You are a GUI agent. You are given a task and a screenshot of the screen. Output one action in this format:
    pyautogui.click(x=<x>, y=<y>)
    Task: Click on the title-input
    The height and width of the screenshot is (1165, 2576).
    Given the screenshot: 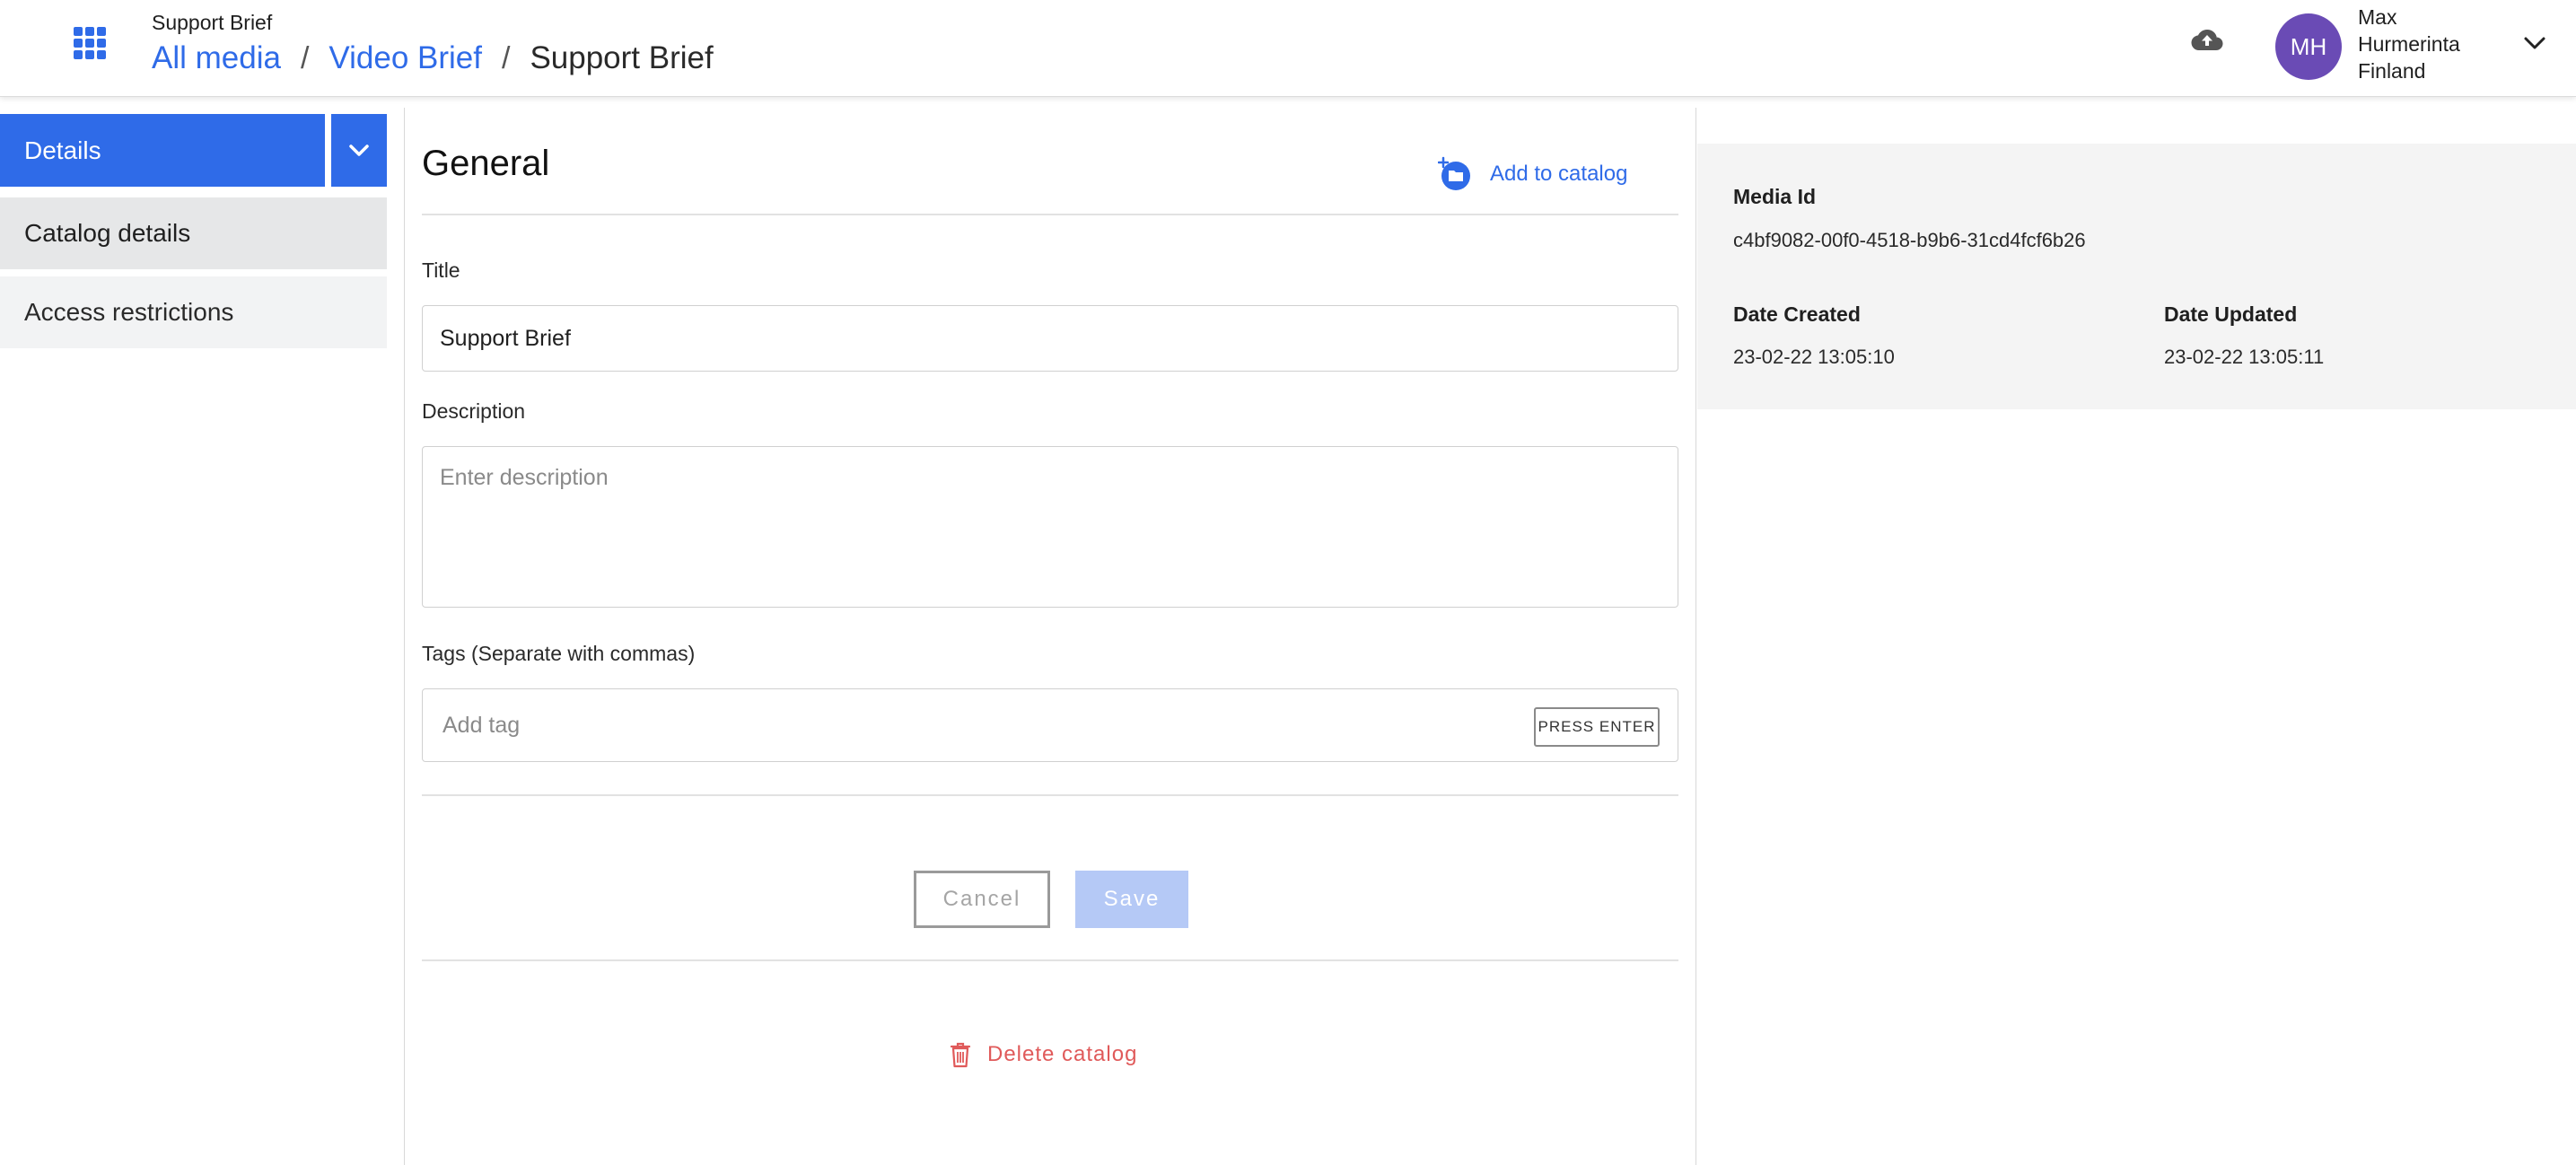 What is the action you would take?
    pyautogui.click(x=1050, y=338)
    